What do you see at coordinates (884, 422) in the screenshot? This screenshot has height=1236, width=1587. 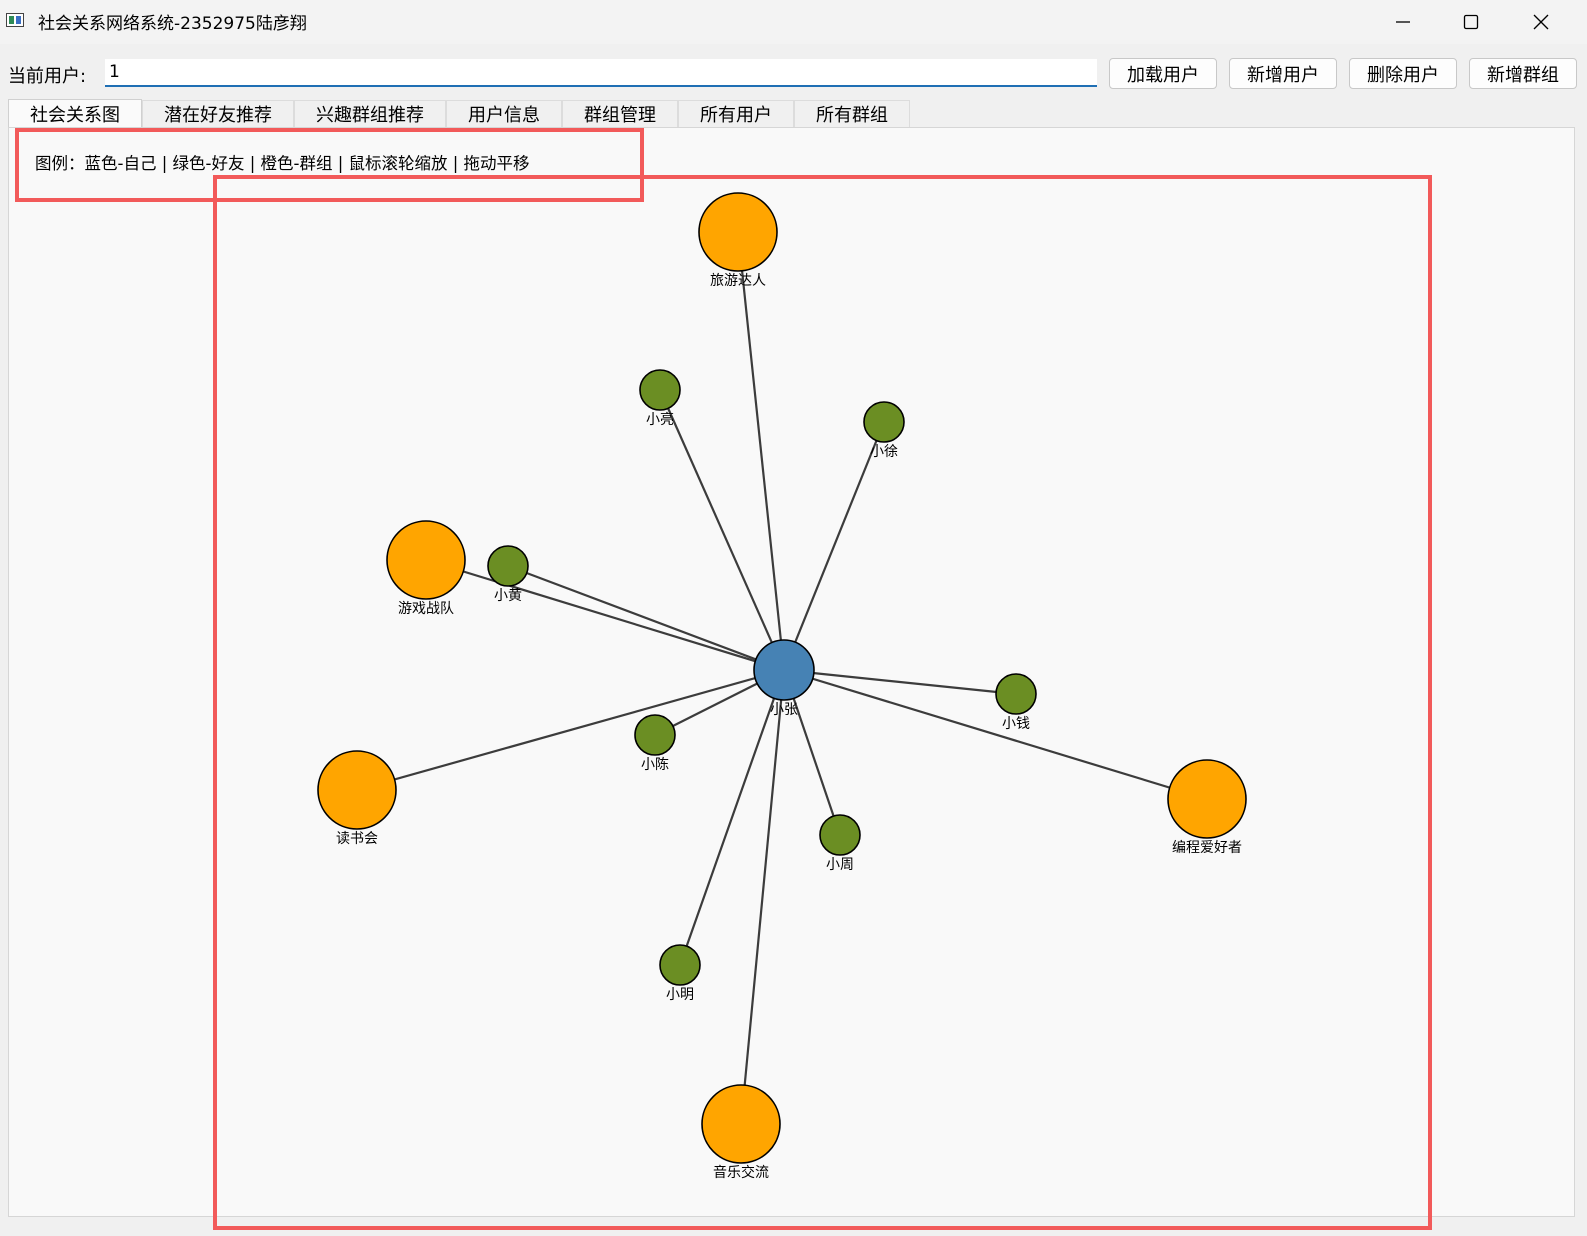 I see `node-circle-xu` at bounding box center [884, 422].